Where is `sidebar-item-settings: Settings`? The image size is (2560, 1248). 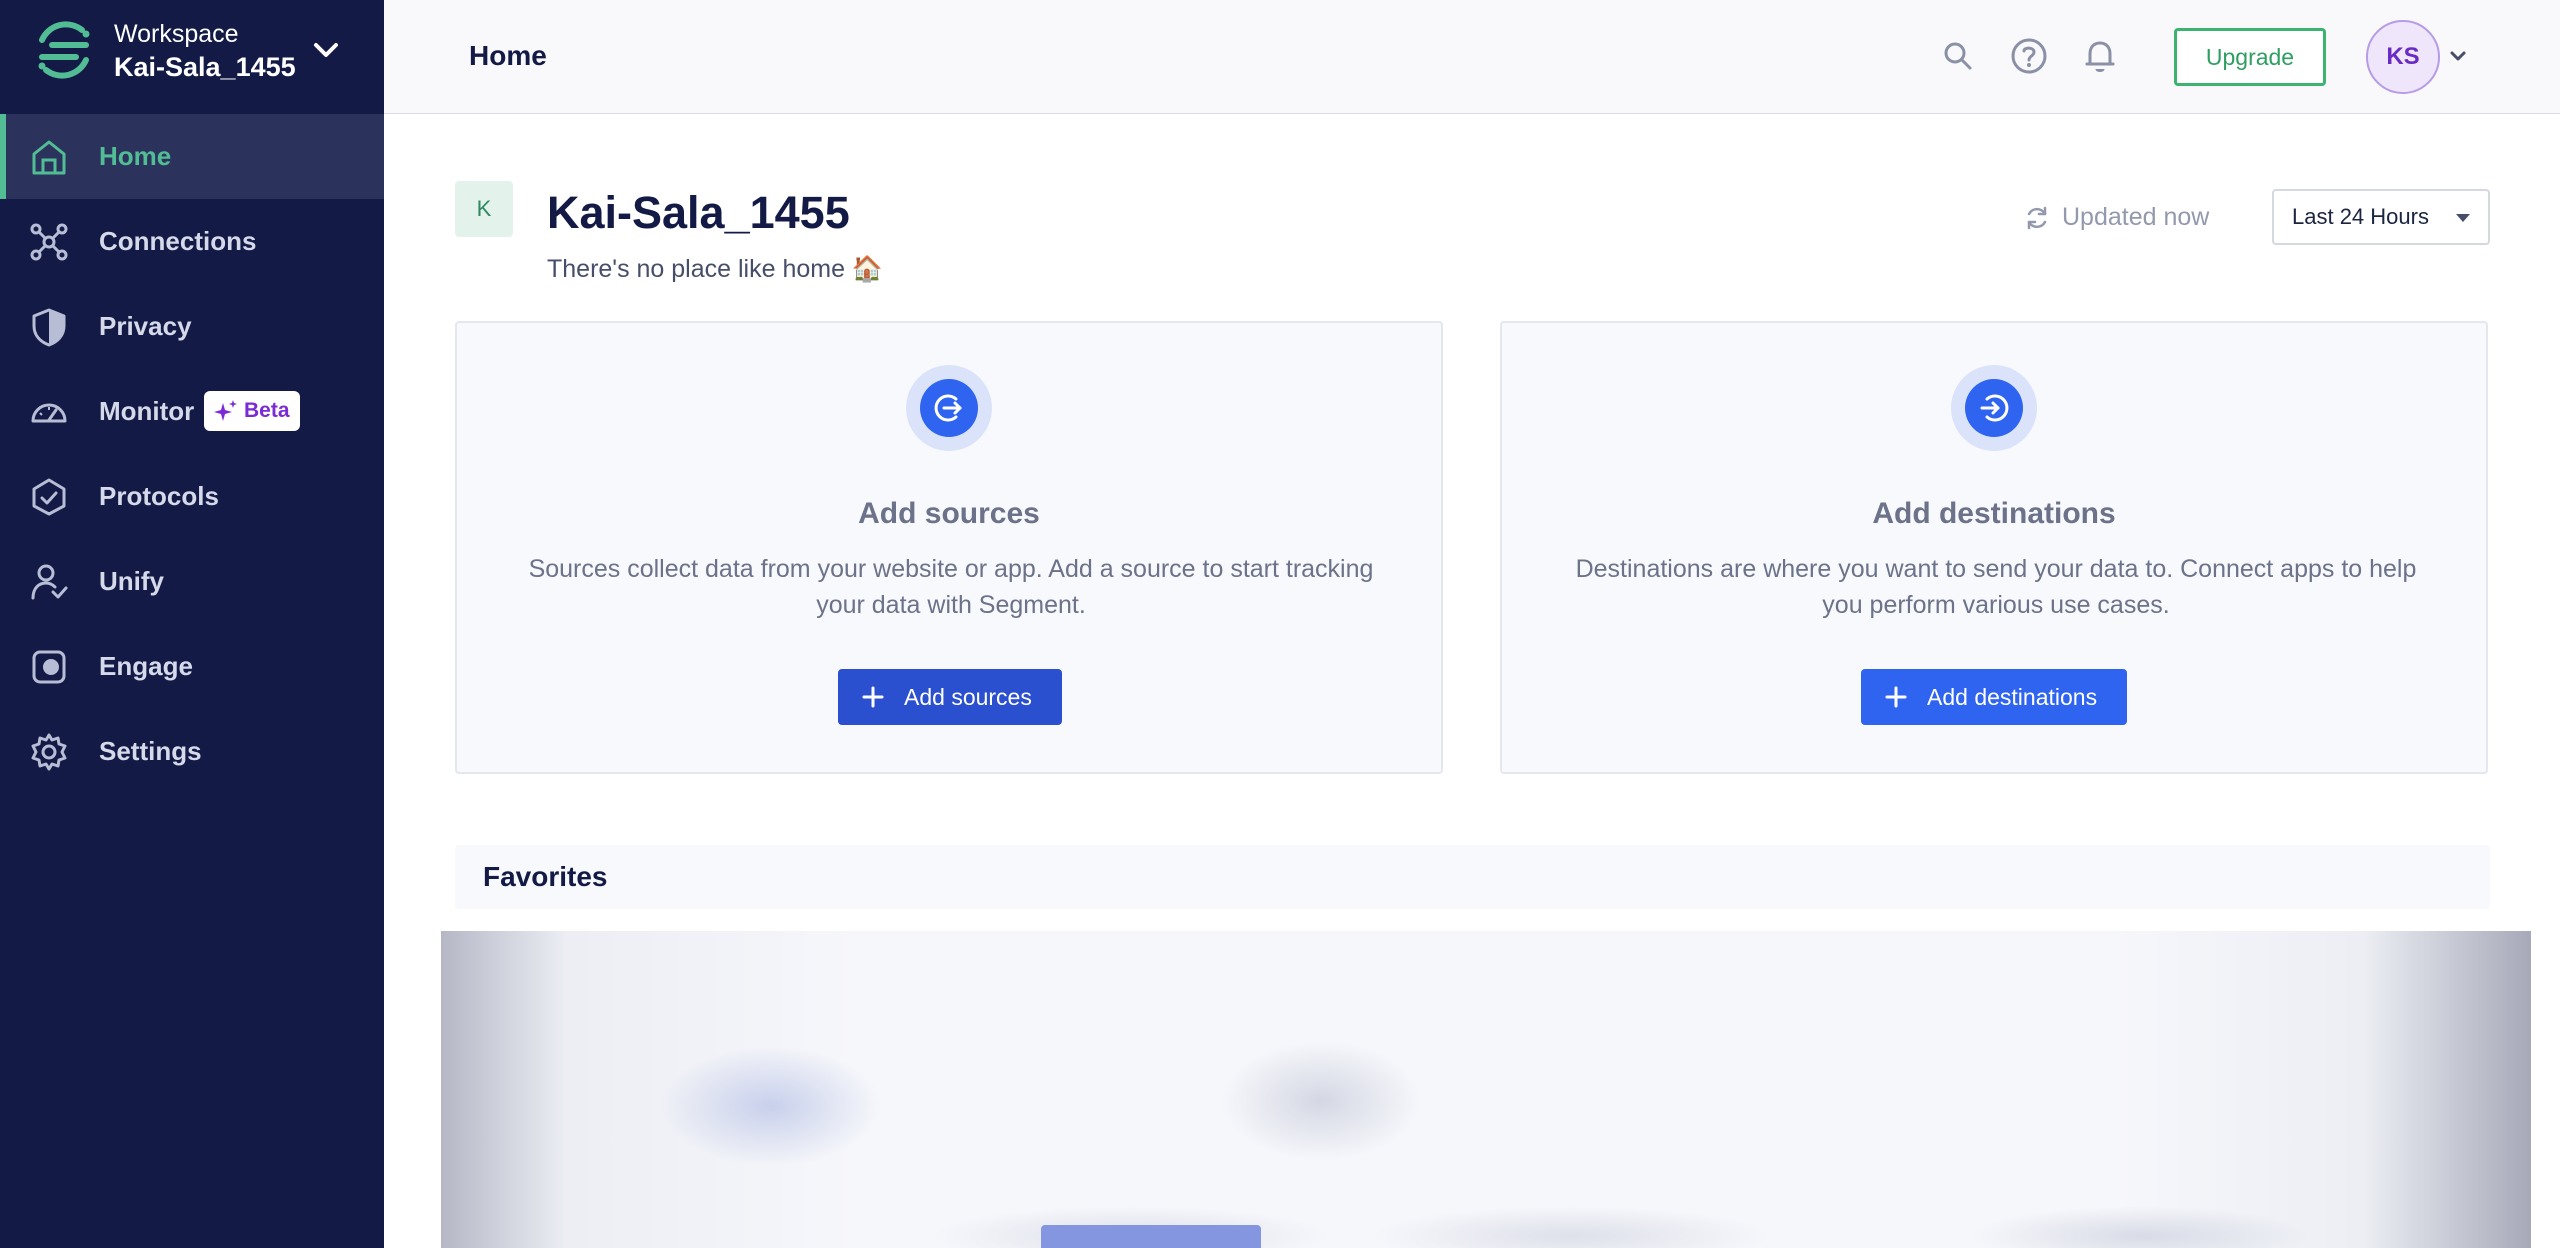
sidebar-item-settings: Settings is located at coordinates (192, 751).